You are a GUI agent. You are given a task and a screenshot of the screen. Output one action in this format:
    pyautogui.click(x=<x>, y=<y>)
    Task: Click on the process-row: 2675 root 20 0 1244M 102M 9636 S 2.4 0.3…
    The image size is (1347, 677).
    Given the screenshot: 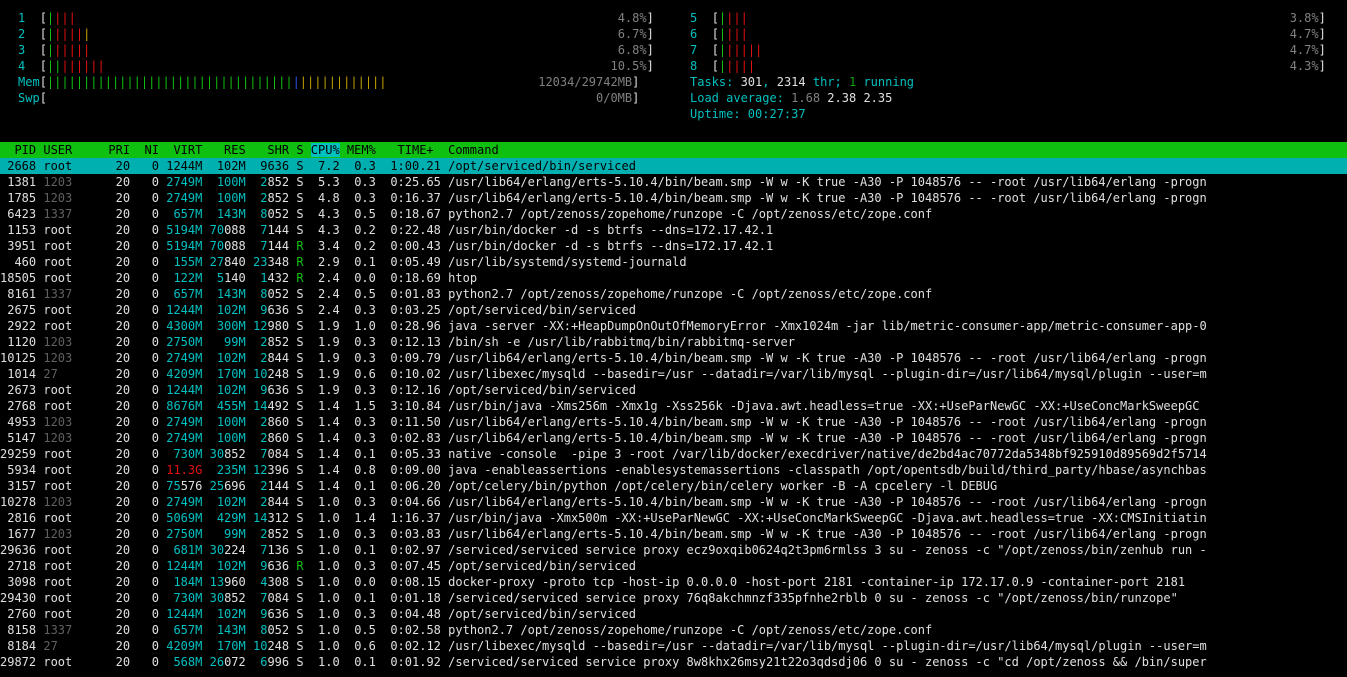 What is the action you would take?
    pyautogui.click(x=673, y=310)
    